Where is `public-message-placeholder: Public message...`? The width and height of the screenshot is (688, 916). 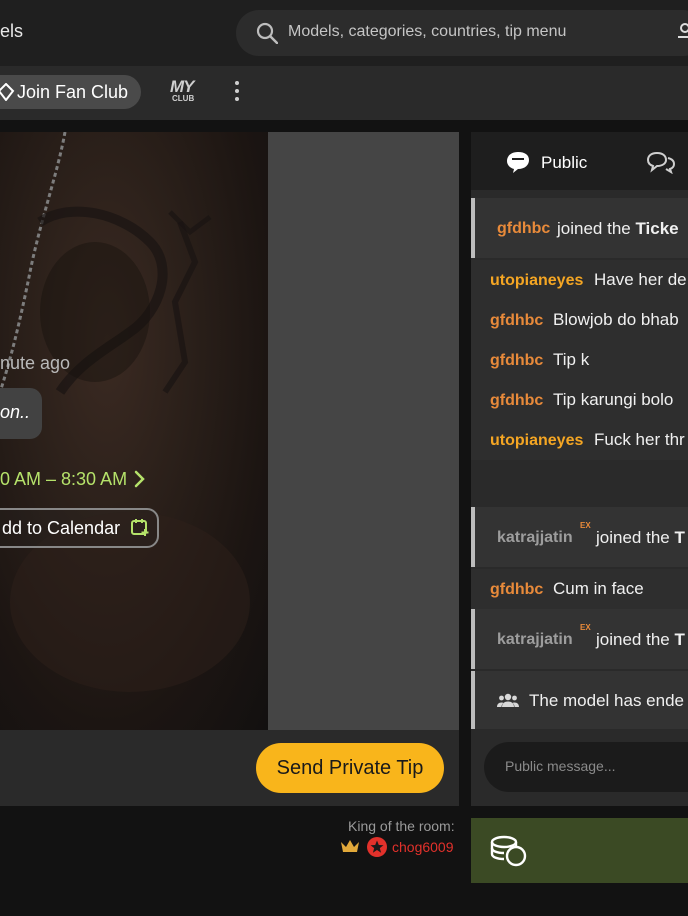
public-message-placeholder: Public message... is located at coordinates (560, 766).